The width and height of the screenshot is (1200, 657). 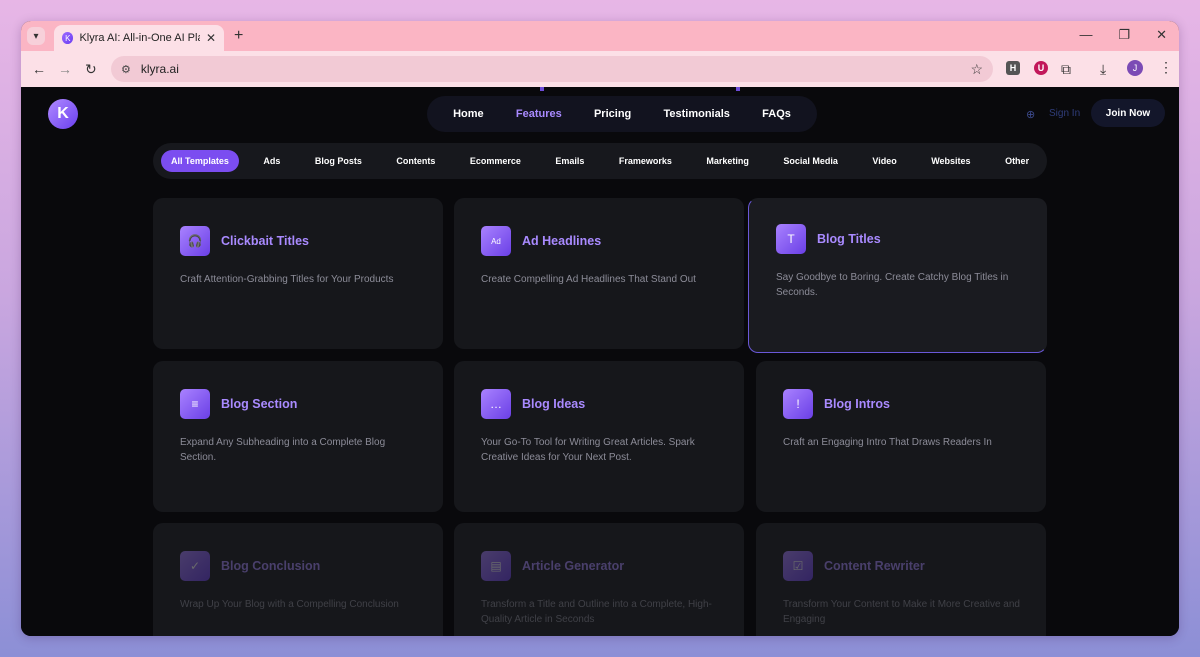 What do you see at coordinates (976, 69) in the screenshot?
I see `bookmark-star-icon: ☆` at bounding box center [976, 69].